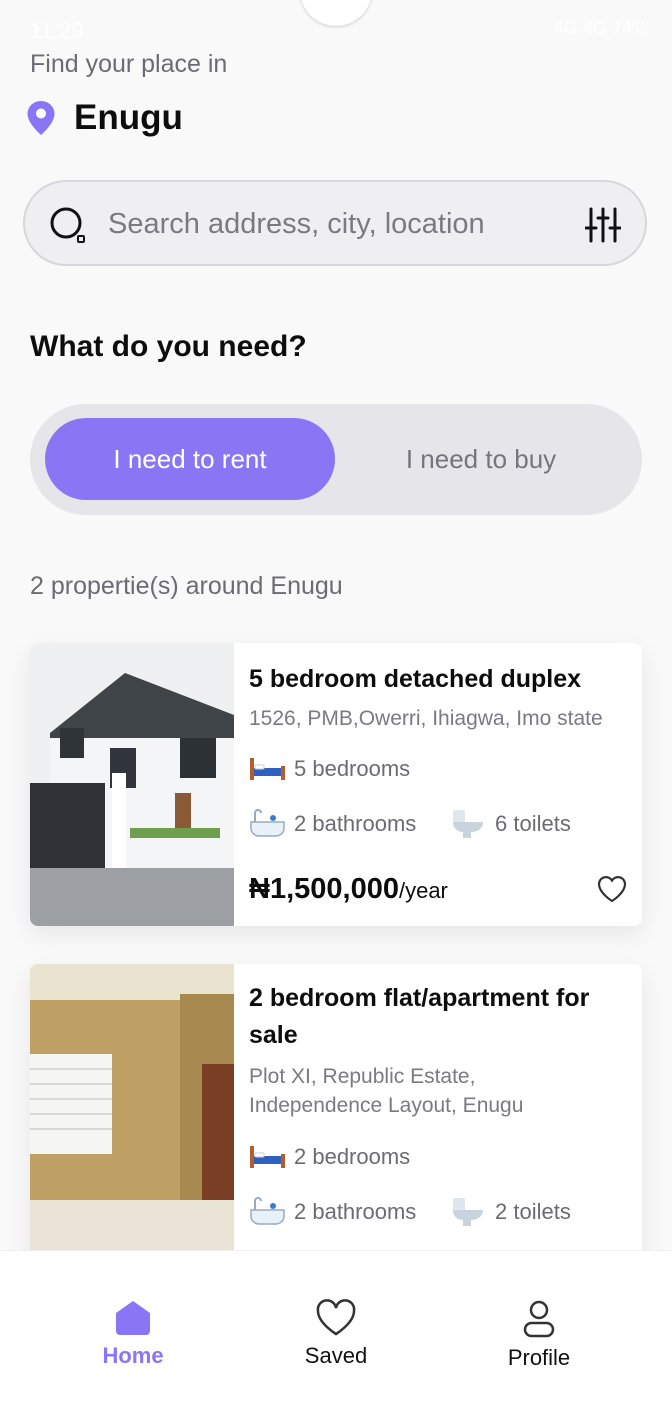  I want to click on bottom-nav: Home Saved Profile, so click(336, 1327).